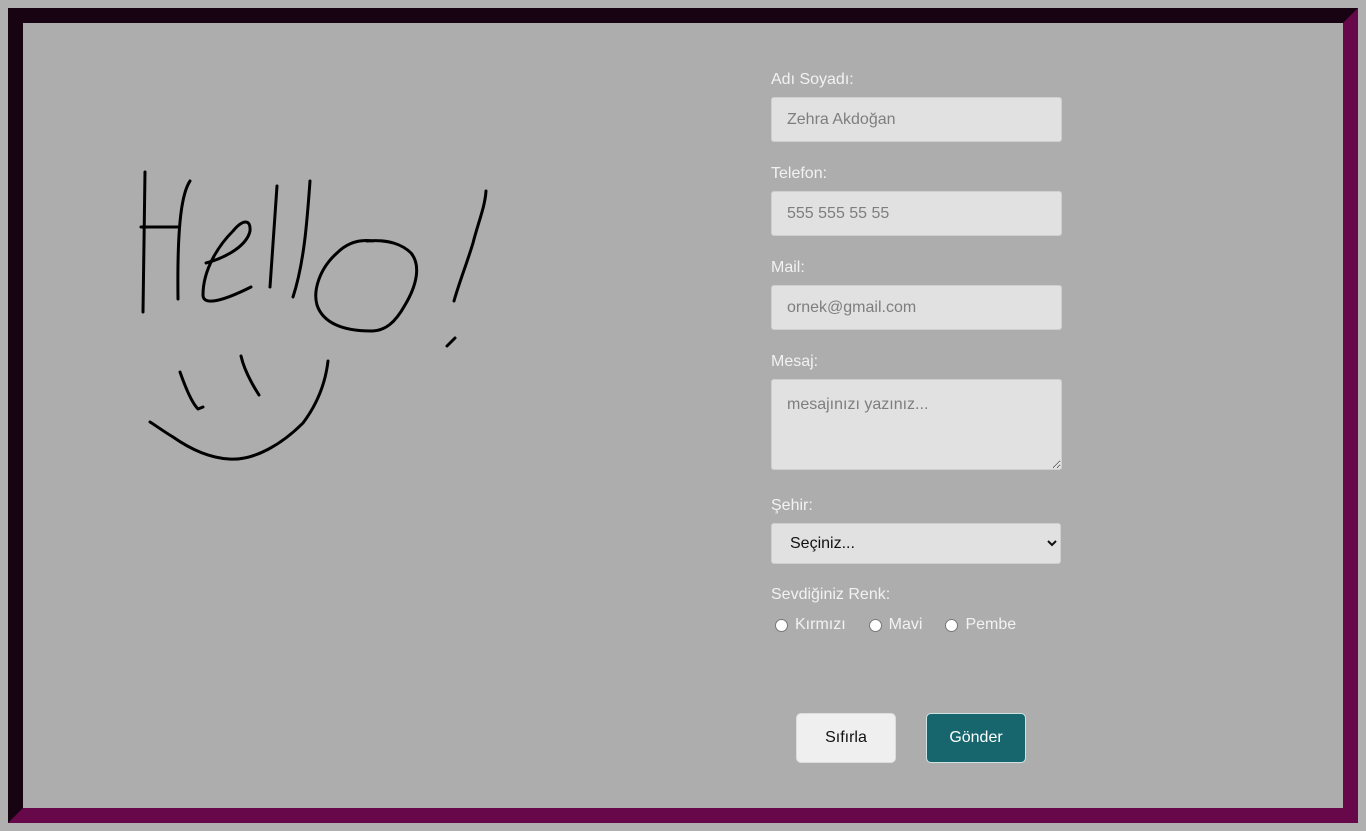  What do you see at coordinates (931, 625) in the screenshot?
I see `color-radio-group: Kırmızı Mavi Pembe` at bounding box center [931, 625].